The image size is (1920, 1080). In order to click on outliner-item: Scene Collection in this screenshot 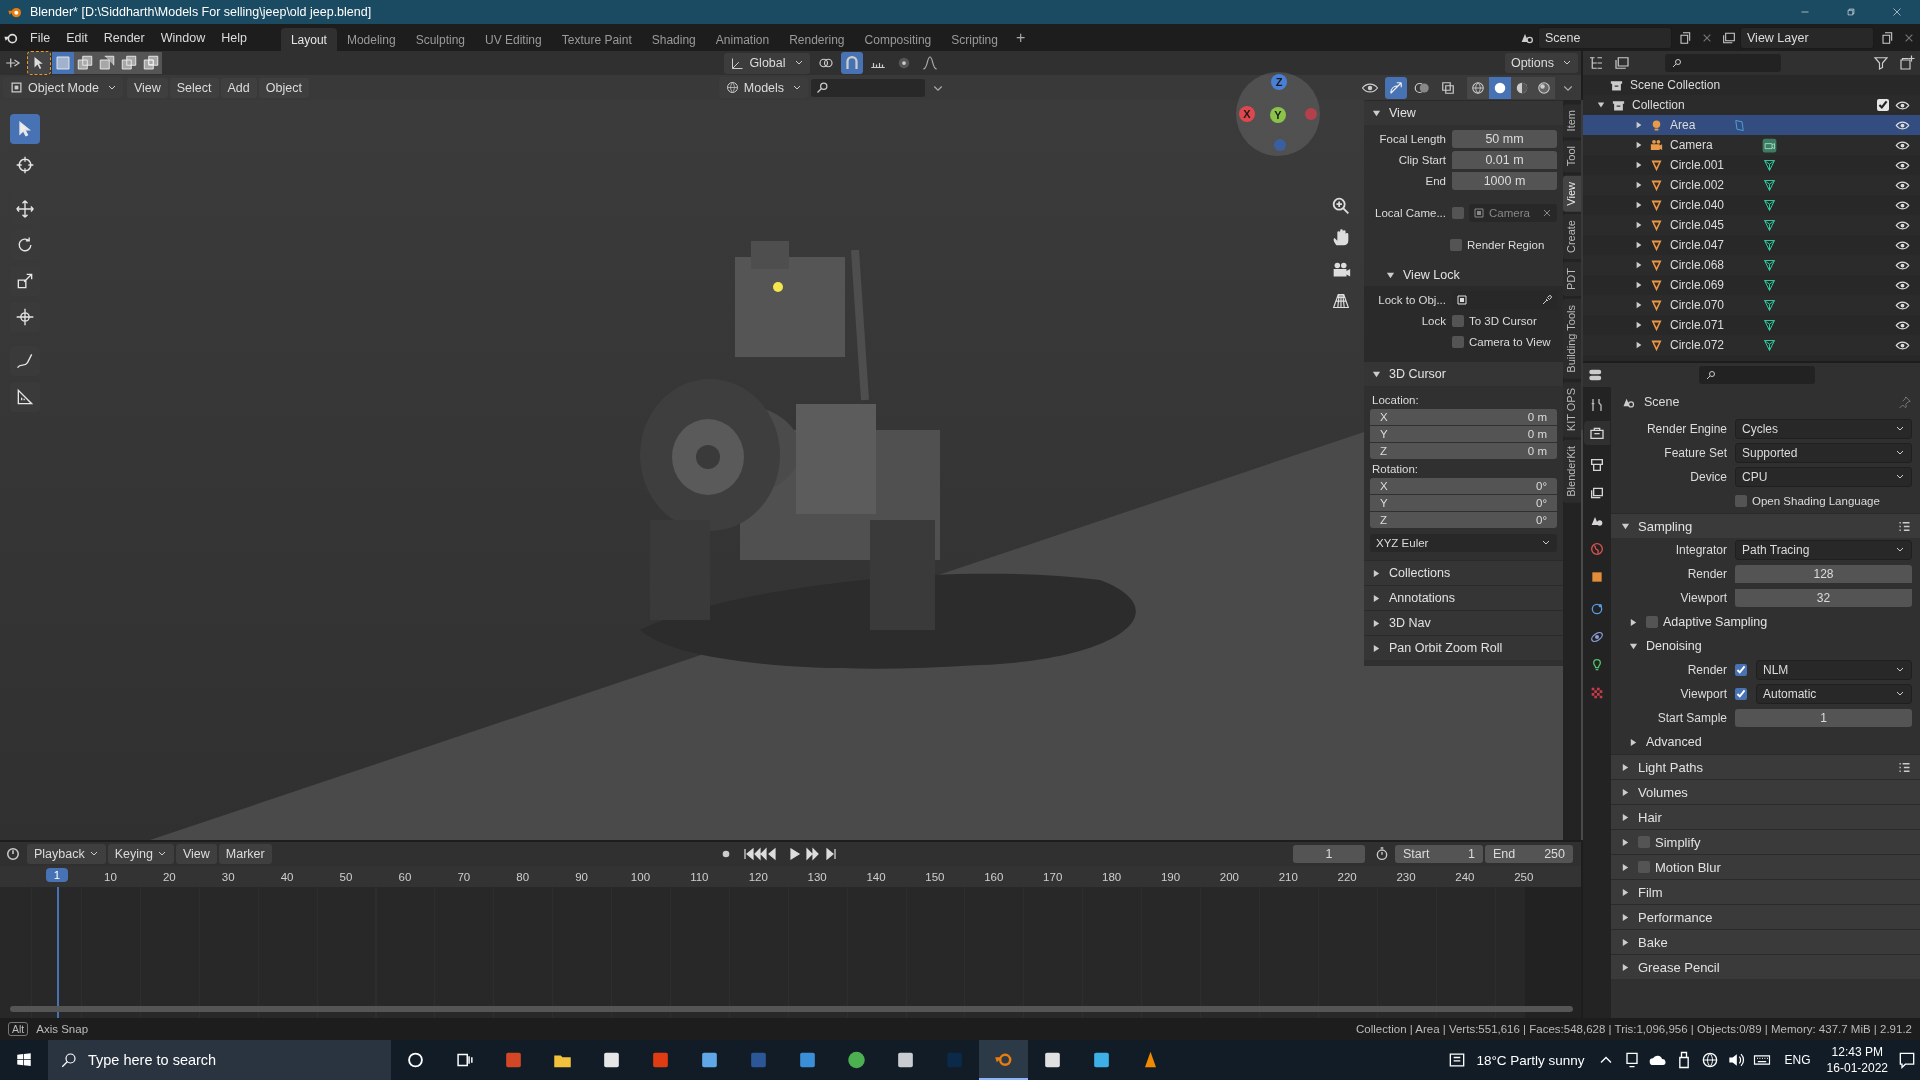, I will do `click(1675, 85)`.